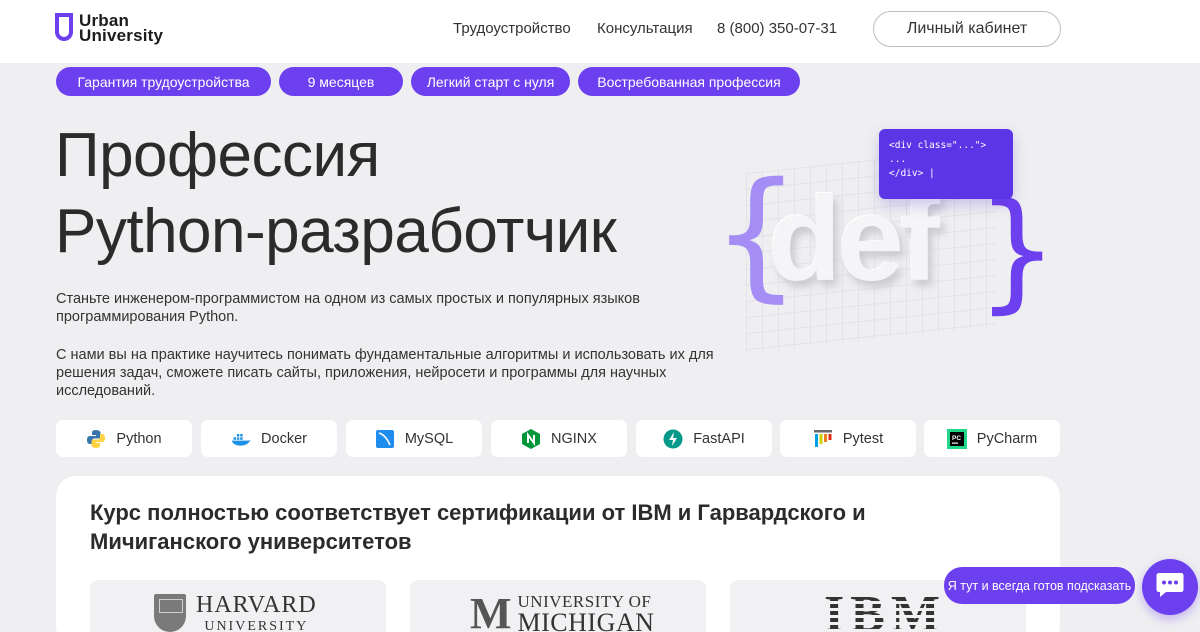  Describe the element at coordinates (256, 605) in the screenshot. I see `harvard-name: HARVARD` at that location.